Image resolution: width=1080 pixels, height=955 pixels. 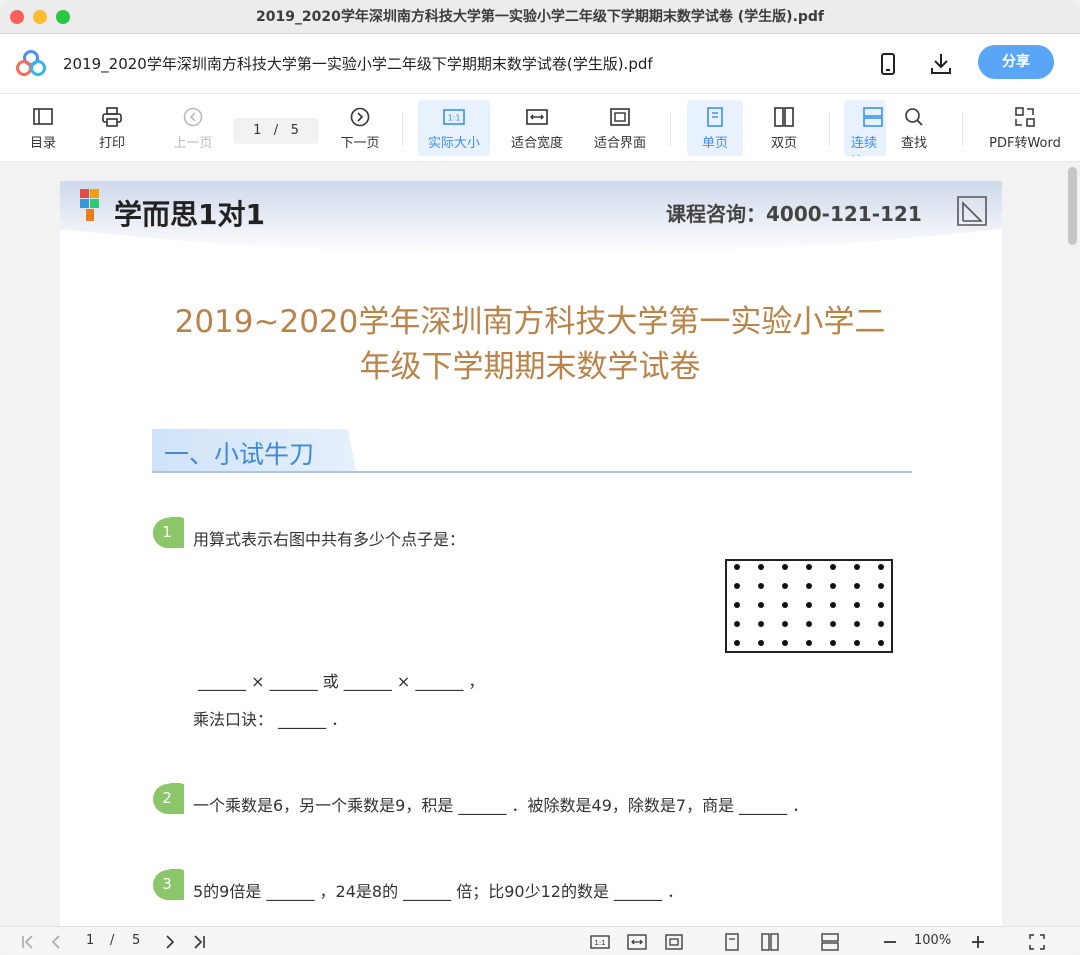 I want to click on search-icon, so click(x=914, y=117).